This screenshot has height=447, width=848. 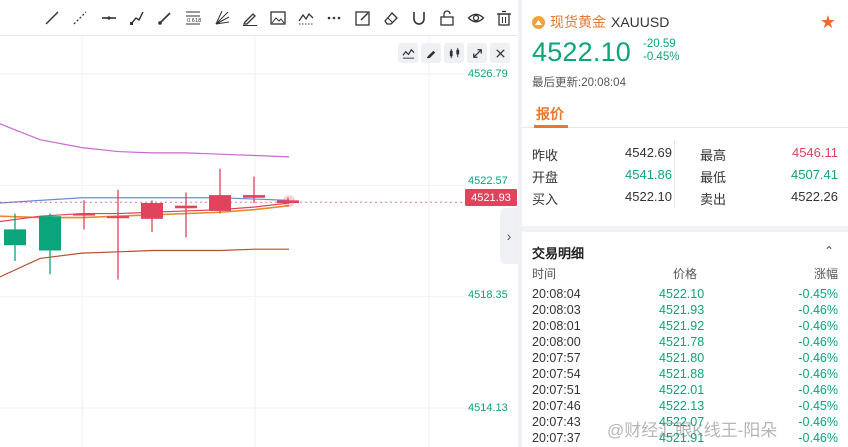 I want to click on gold-icon, so click(x=538, y=22).